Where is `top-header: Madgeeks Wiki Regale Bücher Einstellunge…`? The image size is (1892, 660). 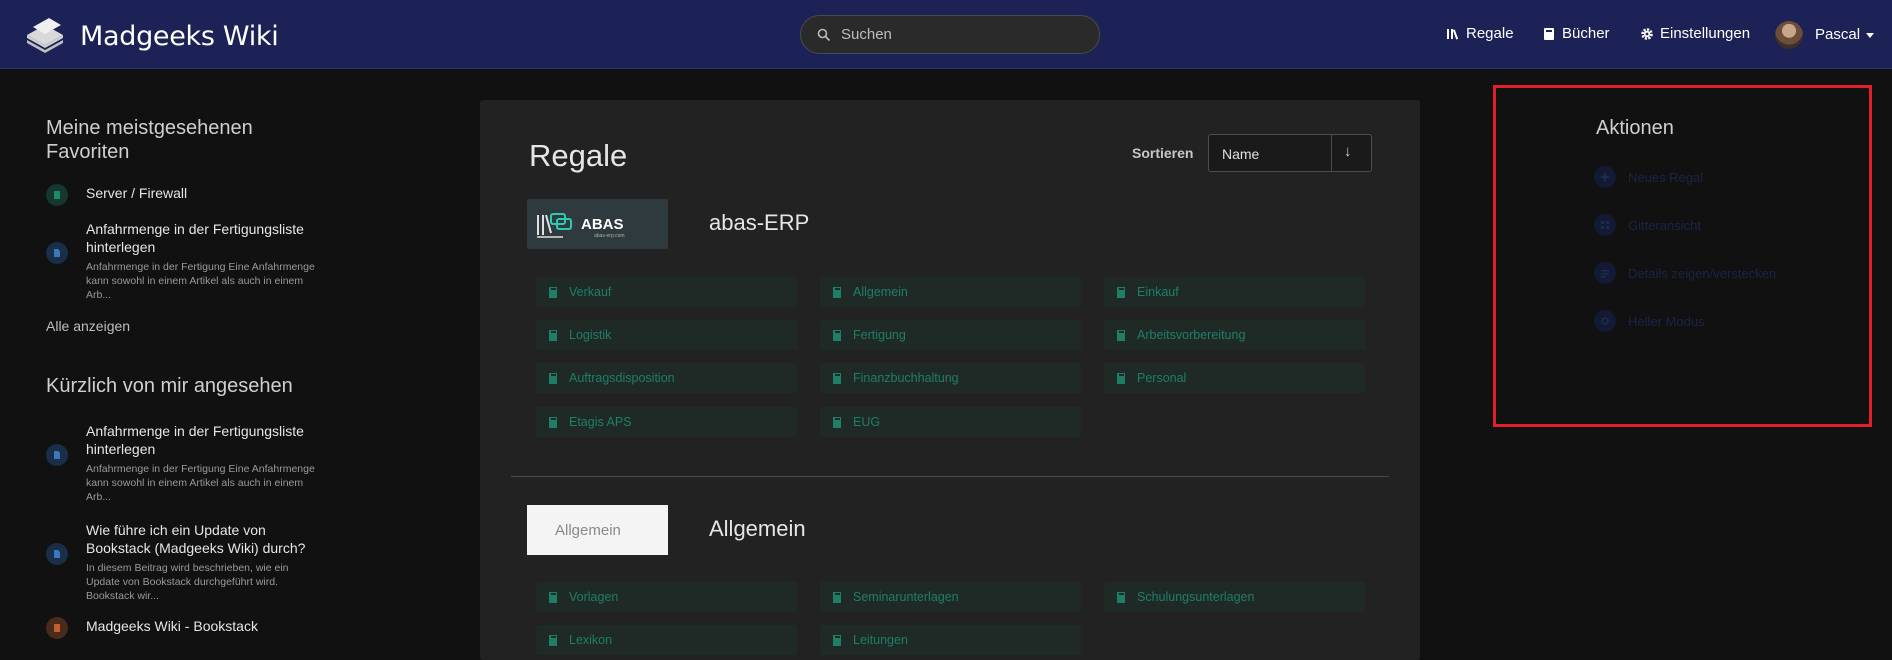
top-header: Madgeeks Wiki Regale Bücher Einstellunge… is located at coordinates (946, 34).